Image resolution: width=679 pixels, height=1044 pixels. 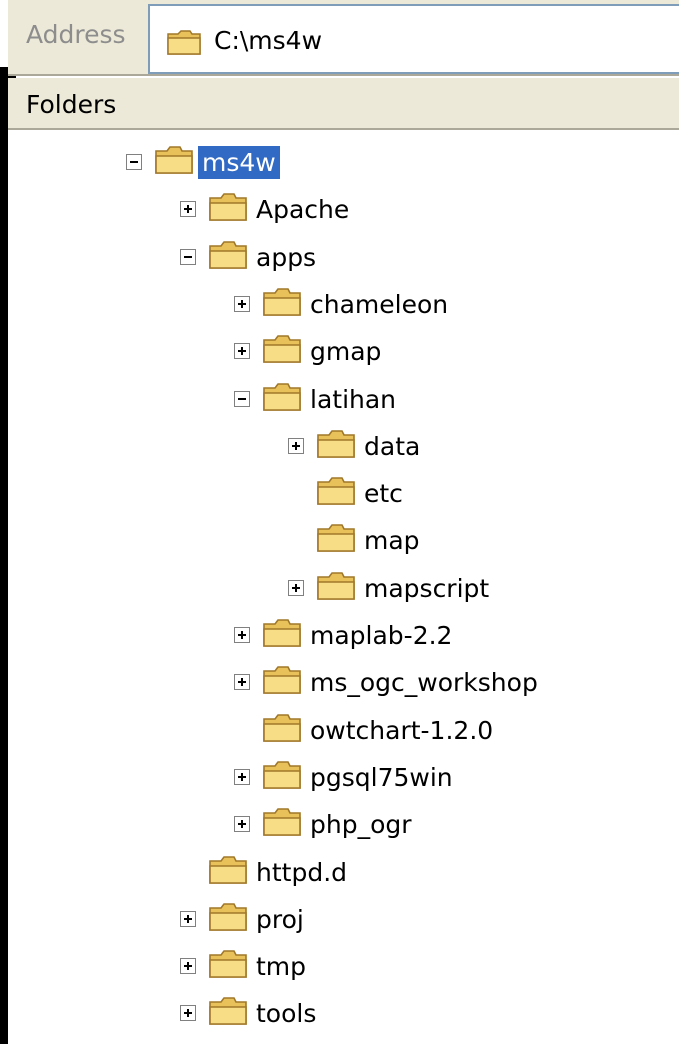 I want to click on tree-node: tmp, so click(x=338, y=967).